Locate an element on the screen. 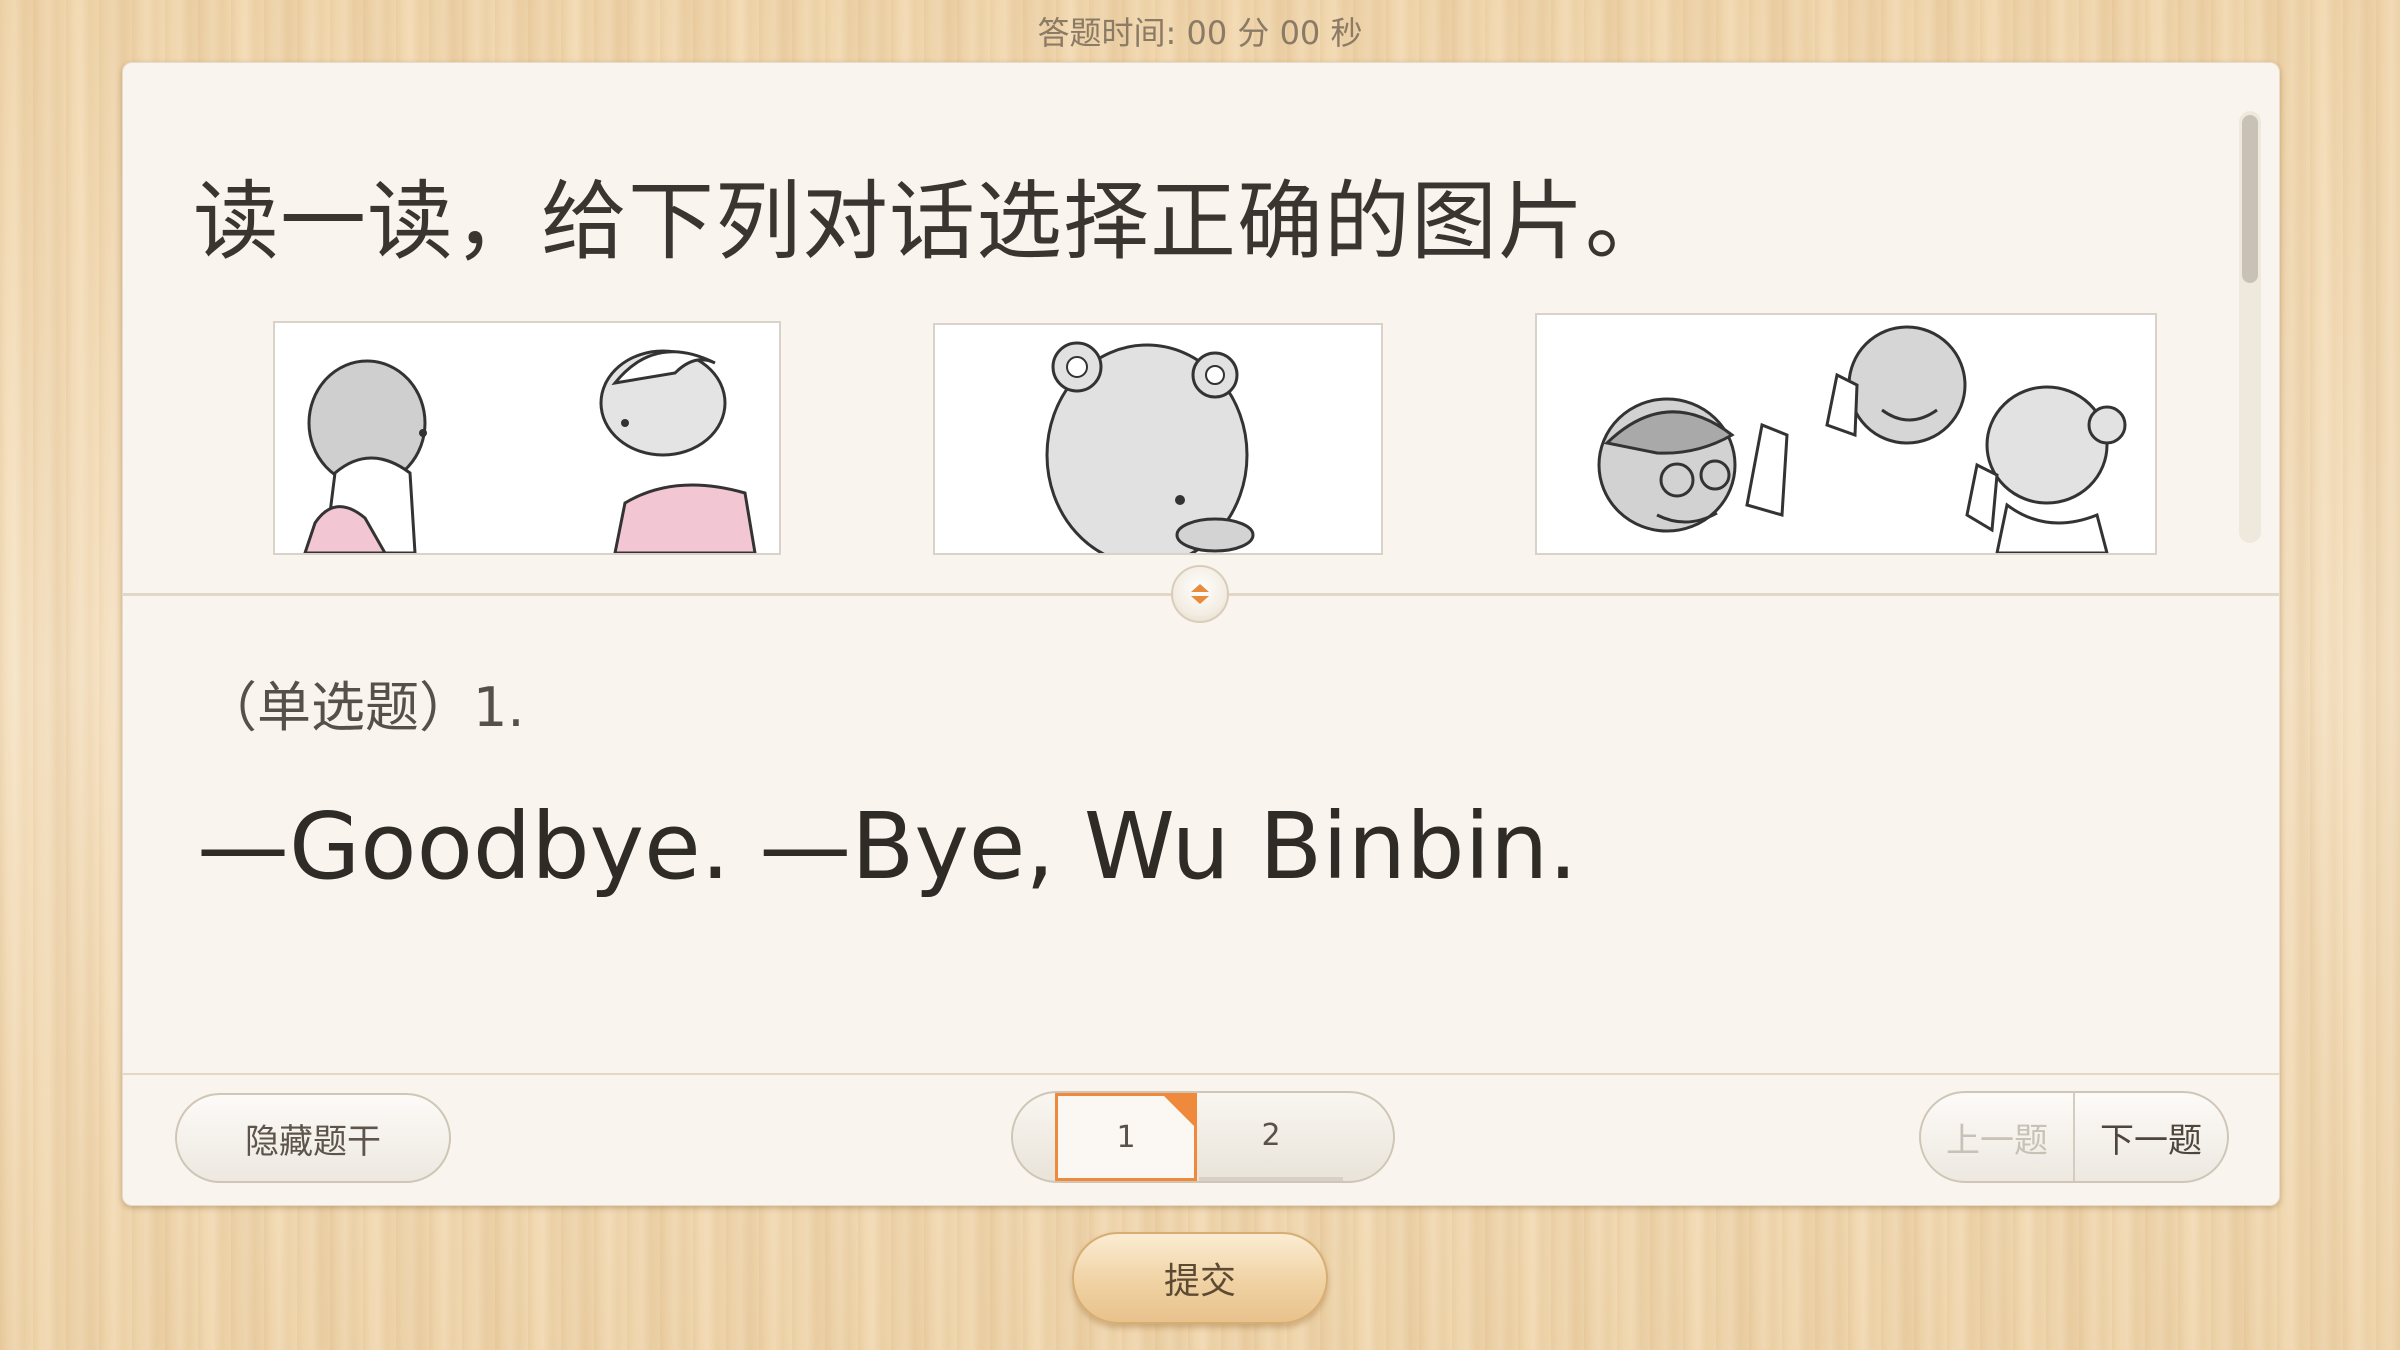 The image size is (2400, 1350). answer-timer: 答题时间: 00 分 00 秒 is located at coordinates (1200, 31).